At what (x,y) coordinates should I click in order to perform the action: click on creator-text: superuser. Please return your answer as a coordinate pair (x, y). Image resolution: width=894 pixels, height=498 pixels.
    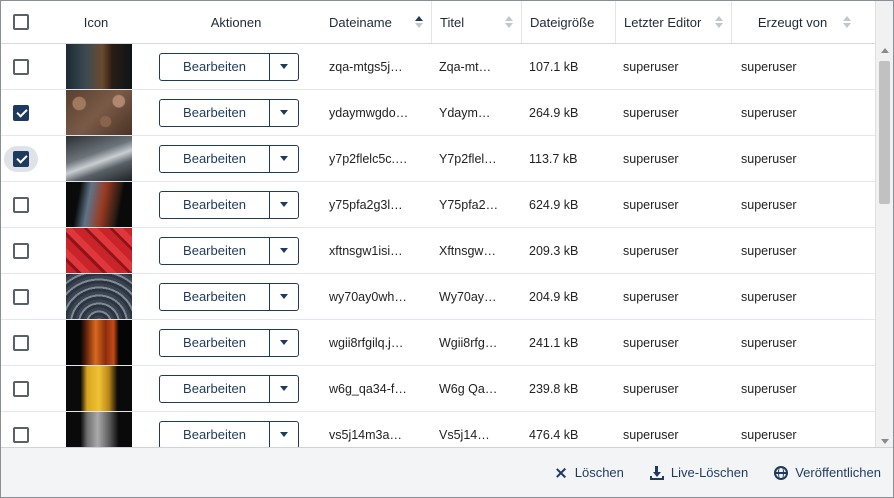
    Looking at the image, I should click on (769, 205).